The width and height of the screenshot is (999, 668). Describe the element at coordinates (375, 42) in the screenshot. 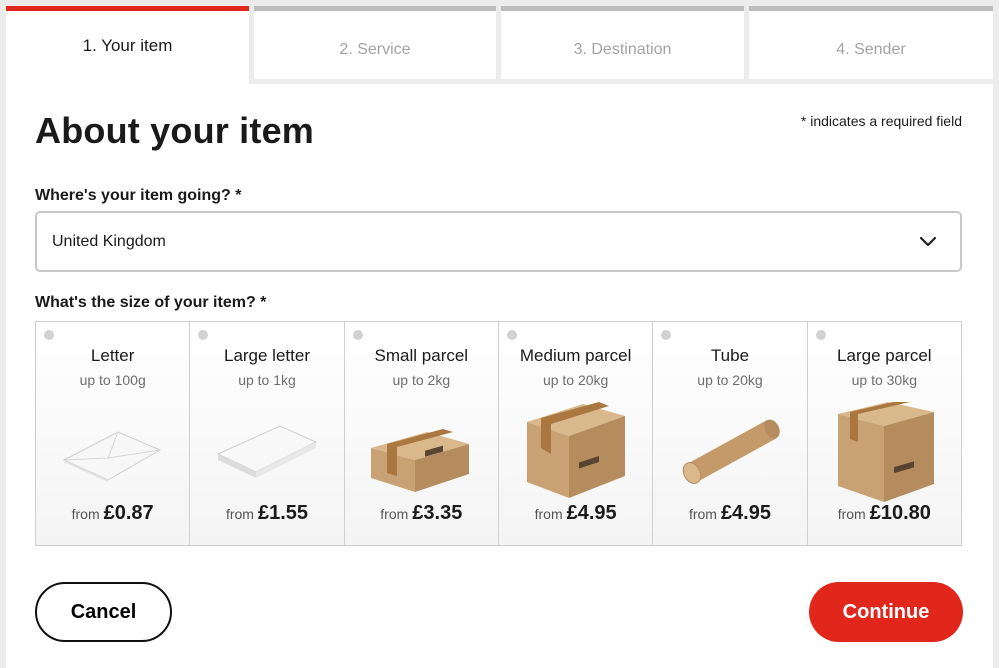

I see `tab-service: 2. Service` at that location.